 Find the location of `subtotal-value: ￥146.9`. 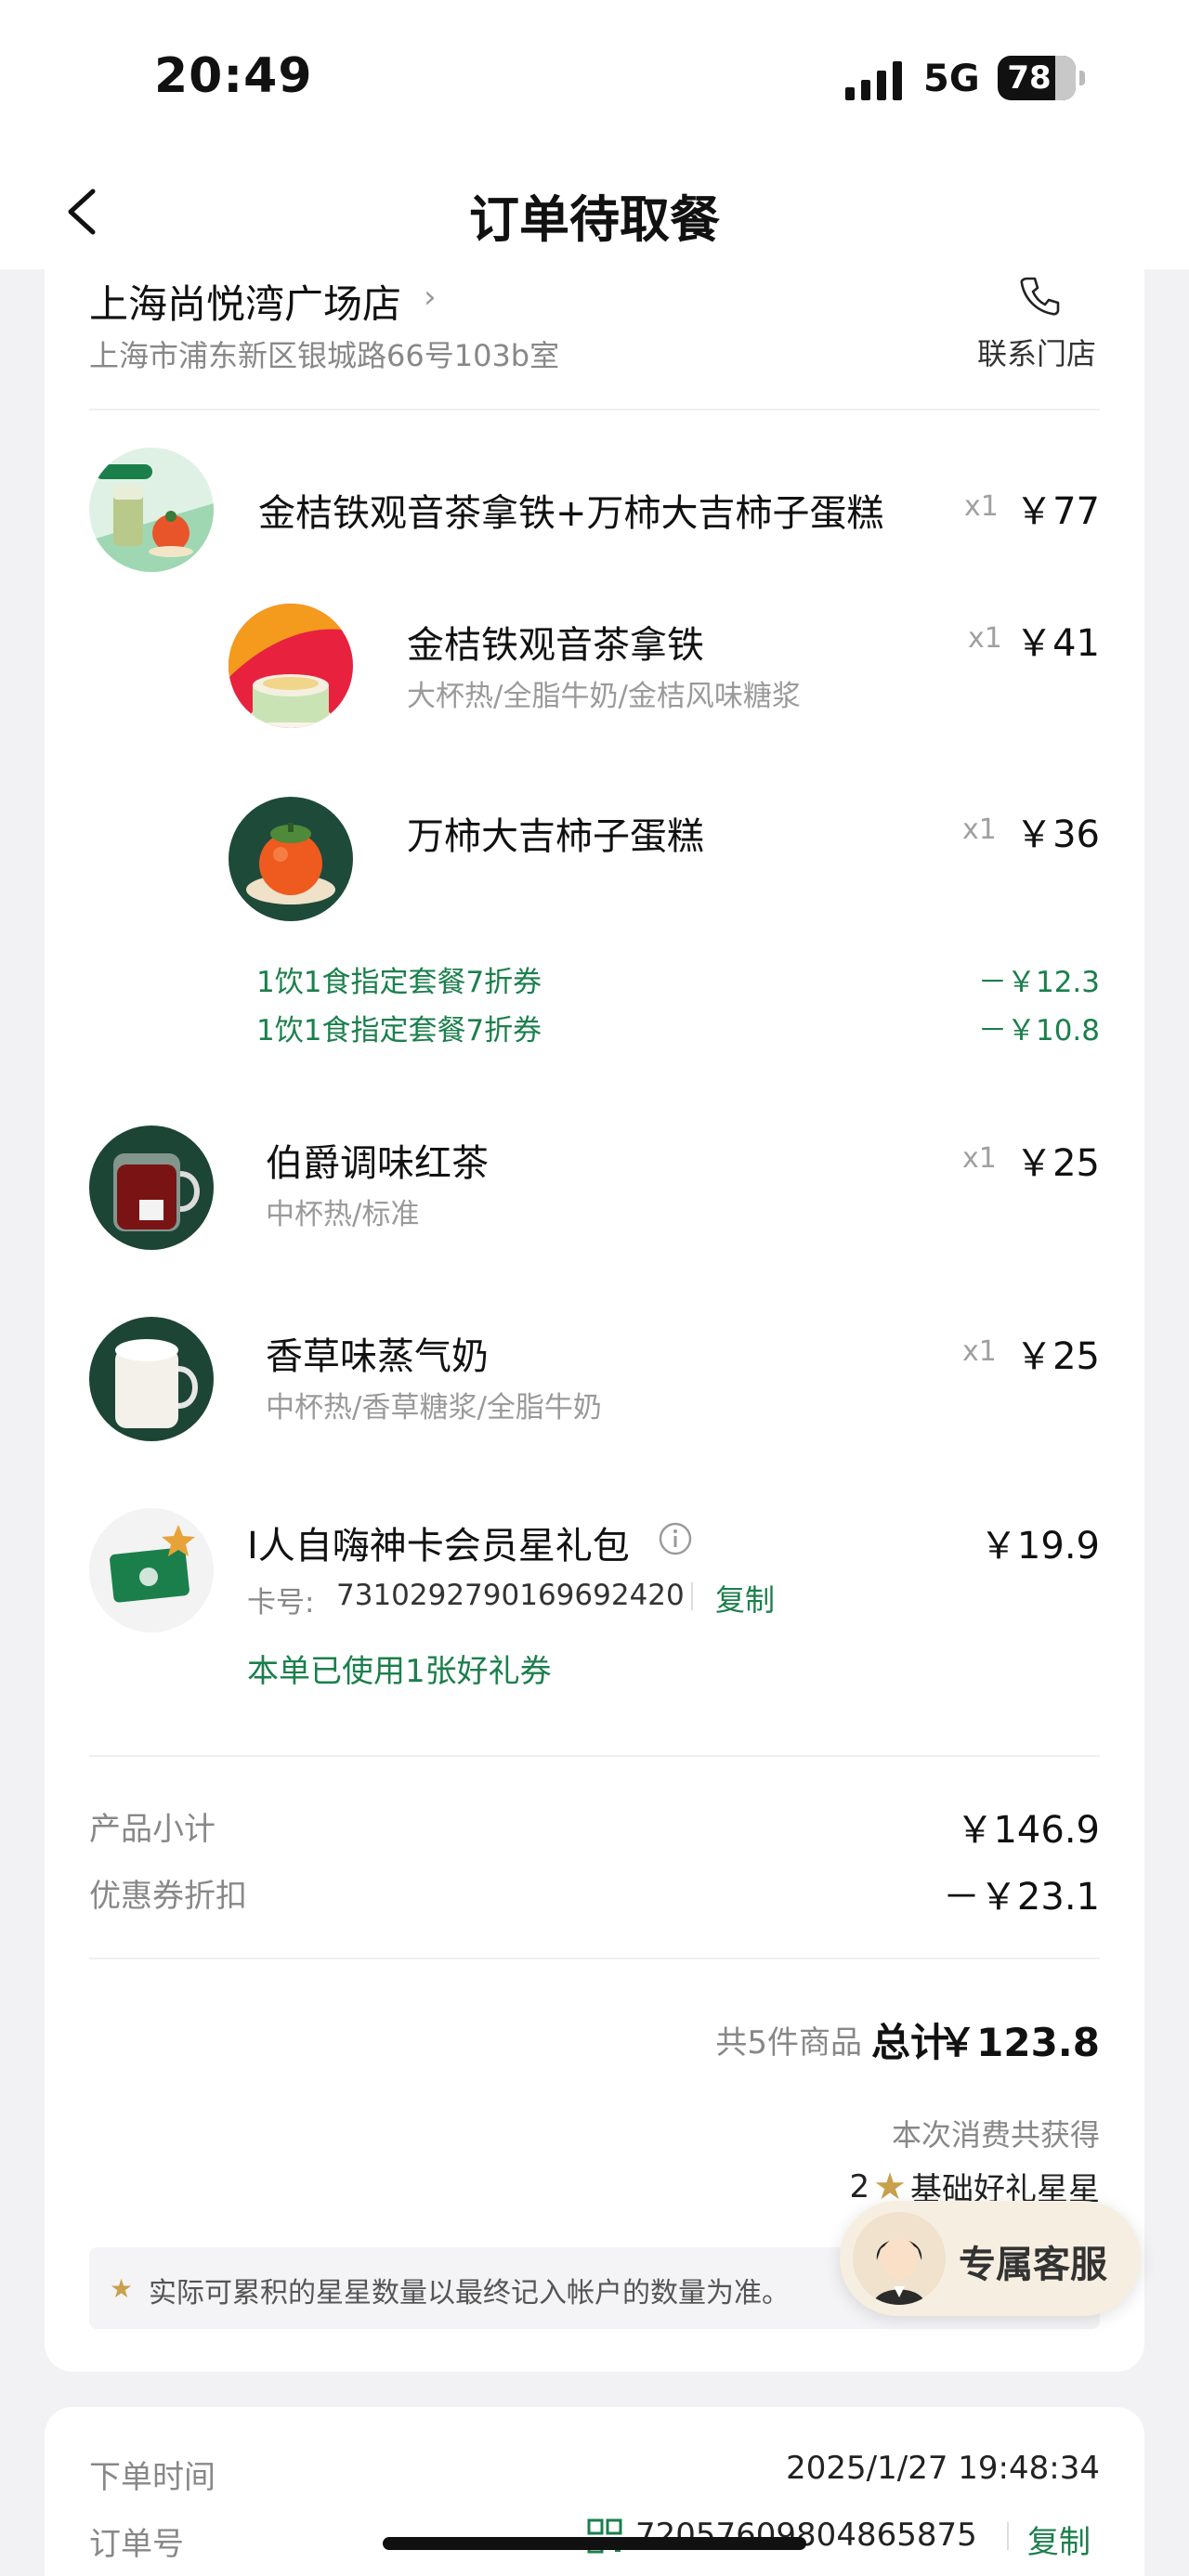

subtotal-value: ￥146.9 is located at coordinates (1028, 1830).